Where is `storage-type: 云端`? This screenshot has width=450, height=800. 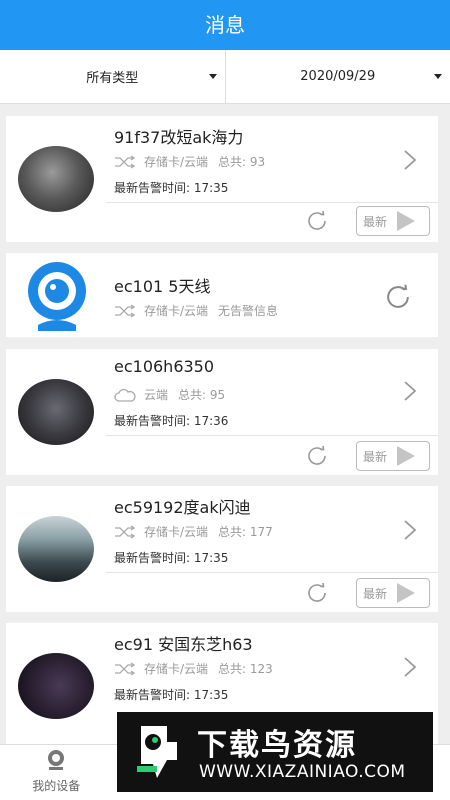 storage-type: 云端 is located at coordinates (156, 395).